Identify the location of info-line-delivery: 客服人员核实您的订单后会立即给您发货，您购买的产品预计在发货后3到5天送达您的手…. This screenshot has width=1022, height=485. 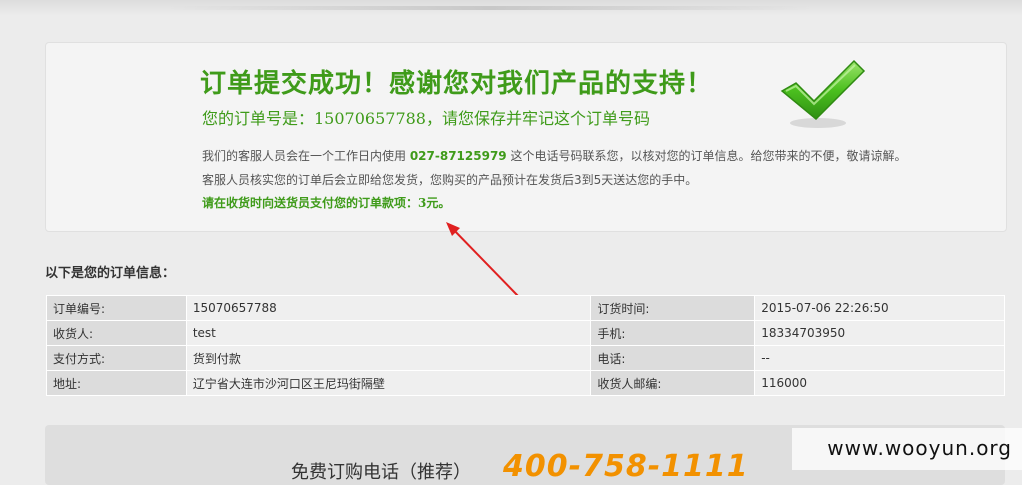
(450, 180).